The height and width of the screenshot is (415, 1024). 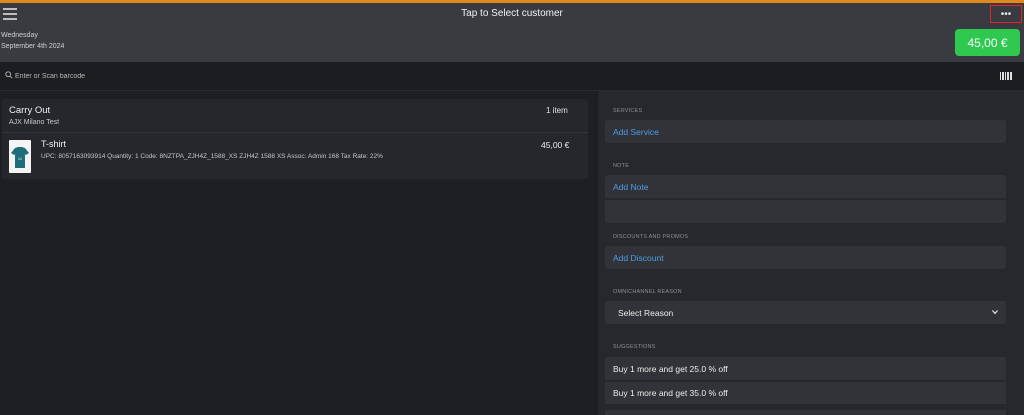 I want to click on product-price: 45,00 €, so click(x=555, y=145).